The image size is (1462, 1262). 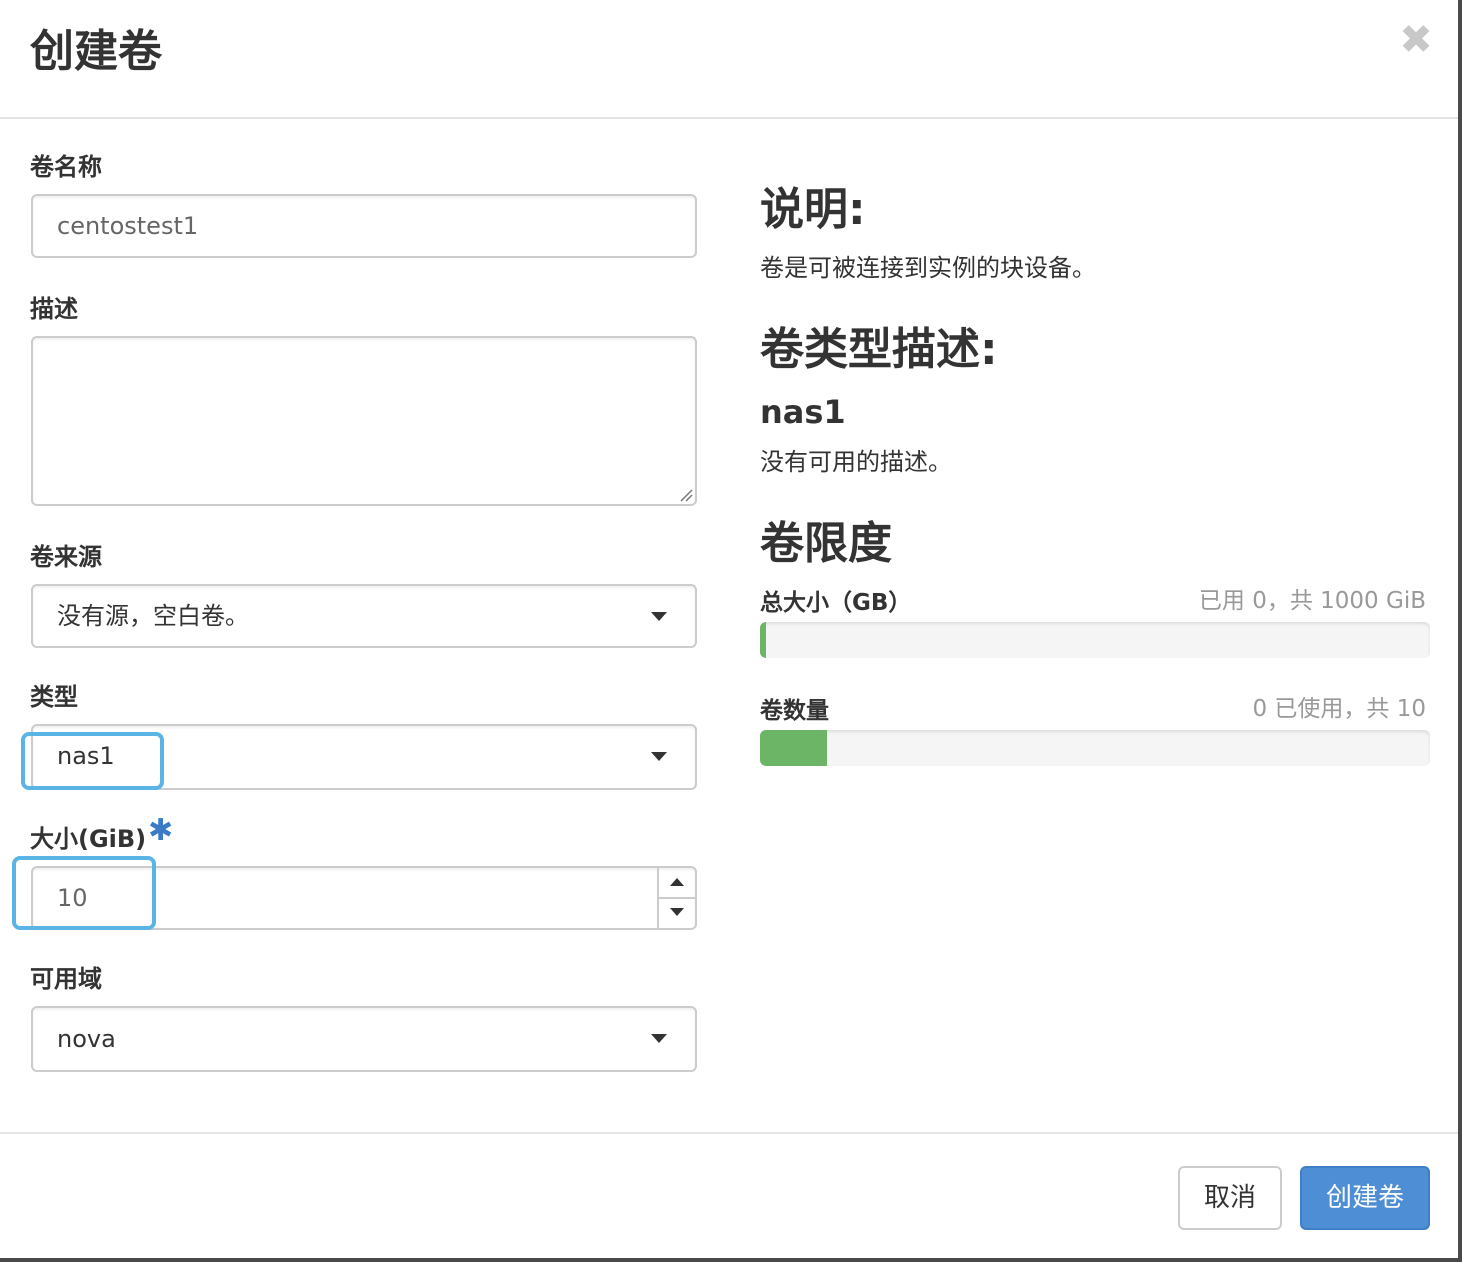 What do you see at coordinates (66, 557) in the screenshot?
I see `volume-source-label: 卷来源` at bounding box center [66, 557].